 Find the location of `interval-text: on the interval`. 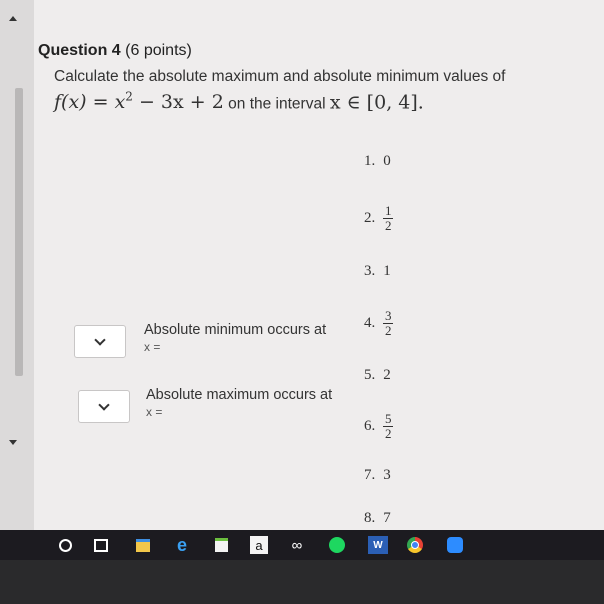

interval-text: on the interval is located at coordinates (277, 104).